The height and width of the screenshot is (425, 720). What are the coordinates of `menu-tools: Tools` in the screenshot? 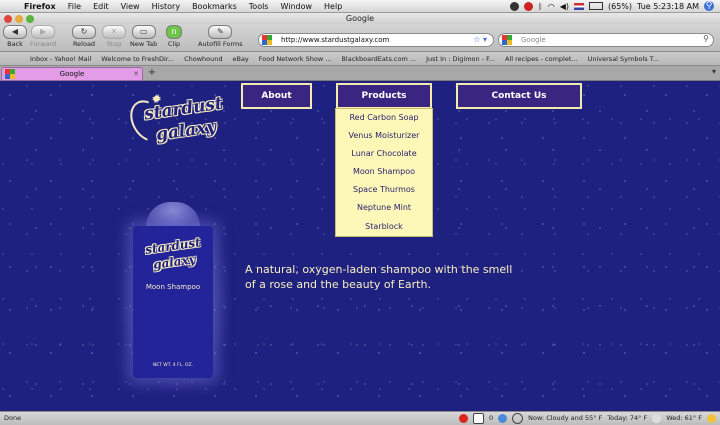 It's located at (259, 6).